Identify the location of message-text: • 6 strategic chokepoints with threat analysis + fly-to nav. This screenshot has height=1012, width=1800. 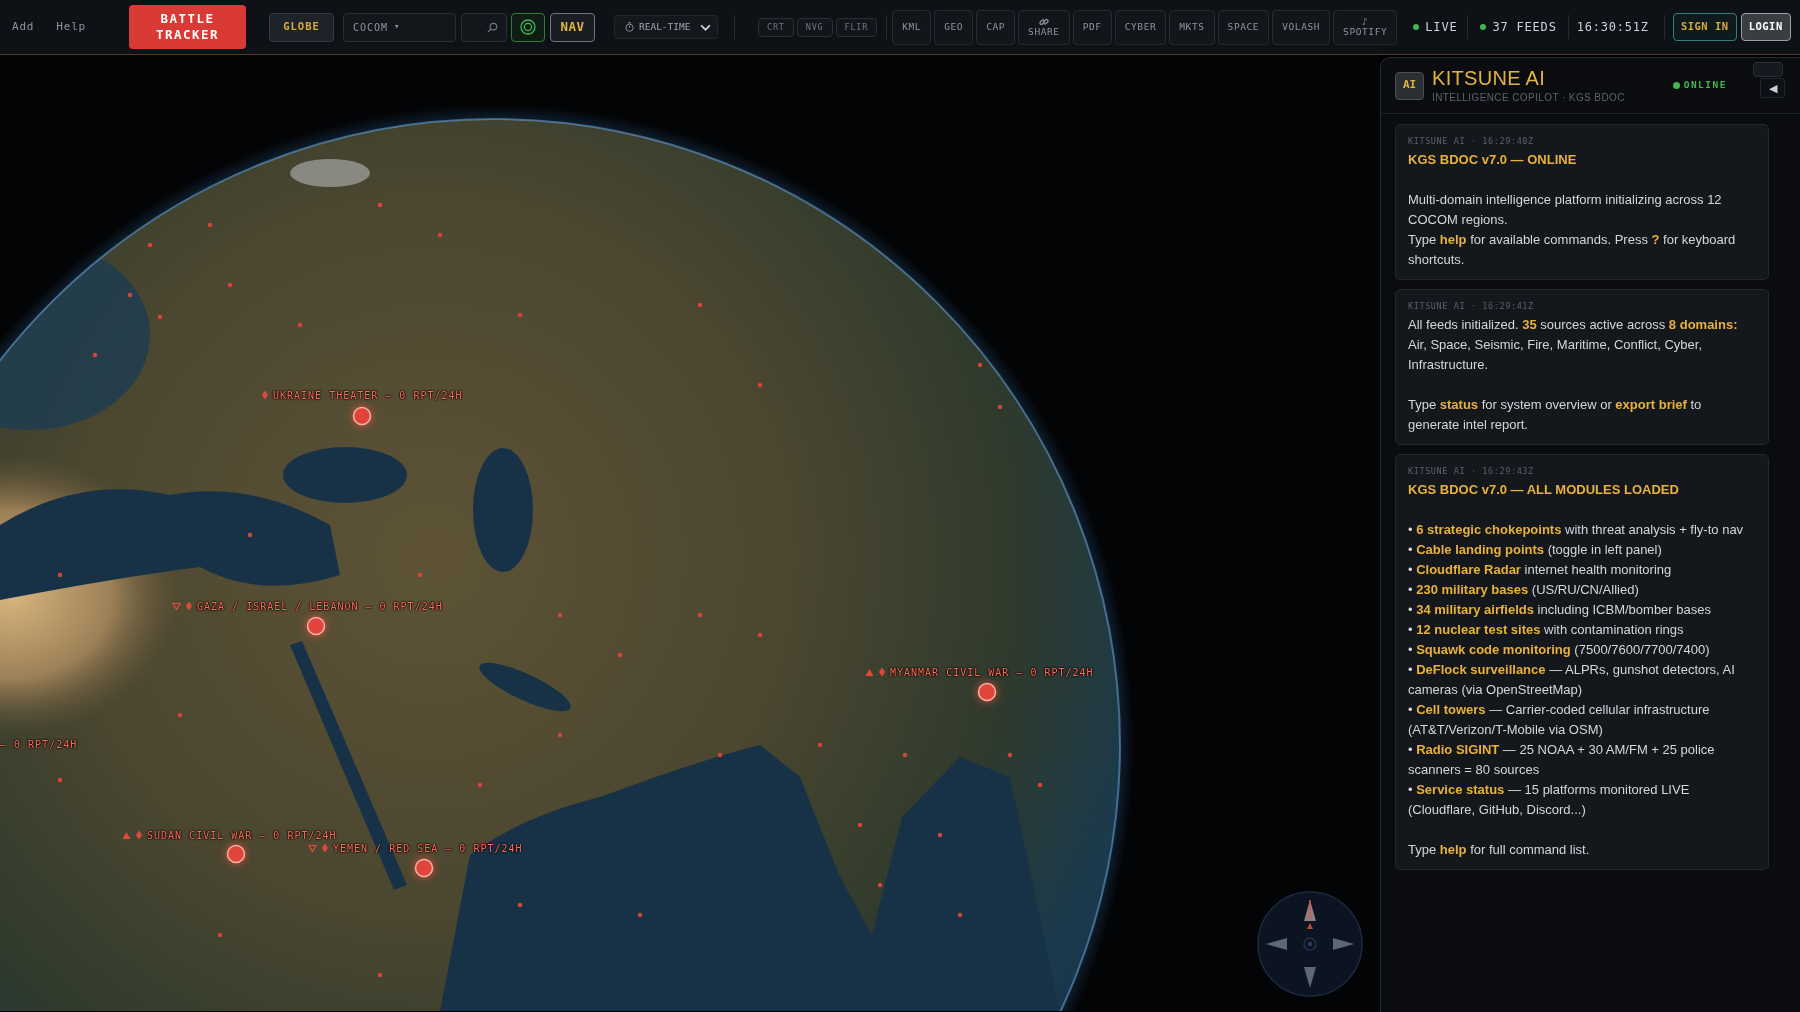
(1576, 530).